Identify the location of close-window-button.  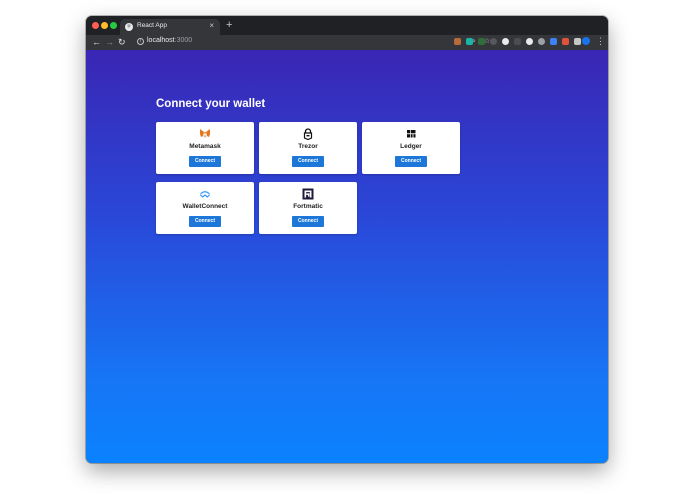
(95, 25).